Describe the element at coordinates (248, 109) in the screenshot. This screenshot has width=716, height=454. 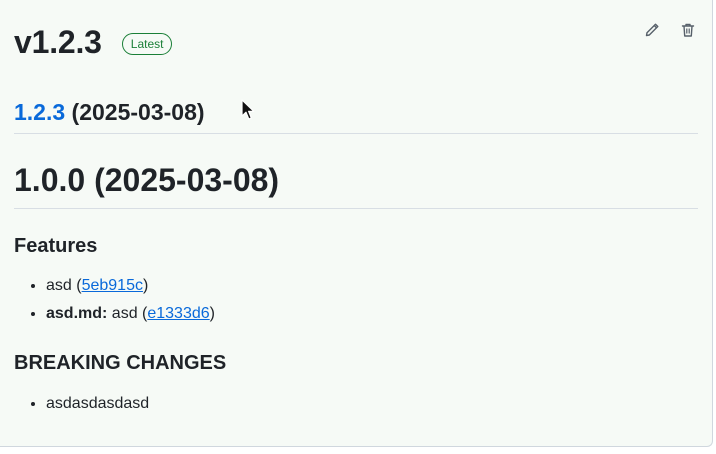
I see `mouse-cursor-icon` at that location.